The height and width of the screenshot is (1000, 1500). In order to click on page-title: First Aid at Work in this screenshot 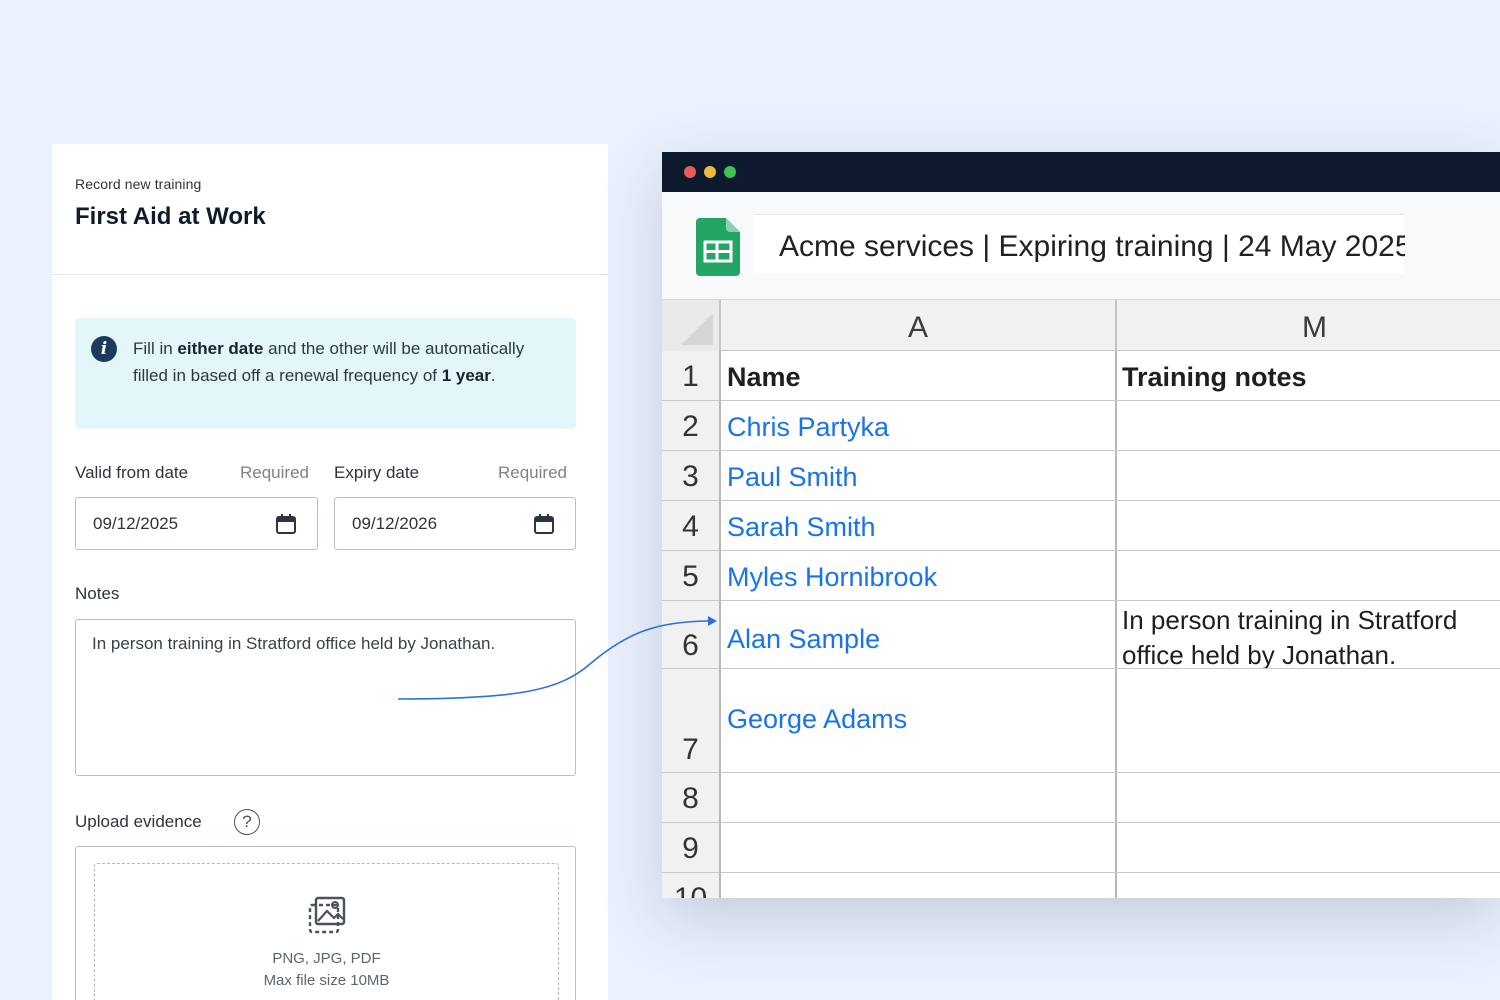, I will do `click(170, 216)`.